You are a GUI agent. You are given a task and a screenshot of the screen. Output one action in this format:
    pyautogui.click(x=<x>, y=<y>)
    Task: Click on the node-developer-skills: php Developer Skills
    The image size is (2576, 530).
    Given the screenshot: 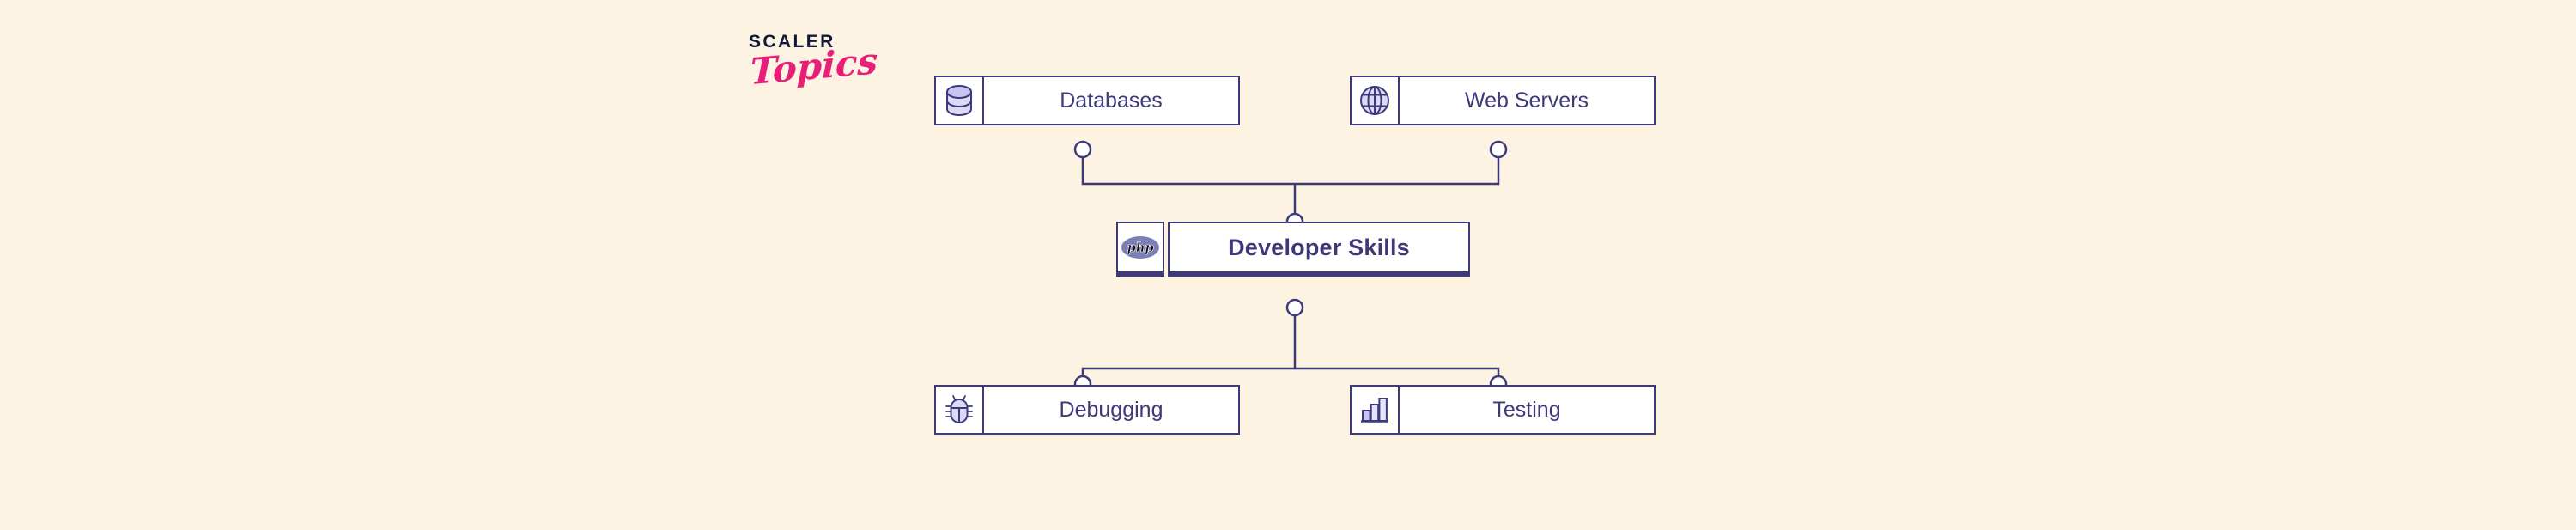 What is the action you would take?
    pyautogui.click(x=1293, y=250)
    